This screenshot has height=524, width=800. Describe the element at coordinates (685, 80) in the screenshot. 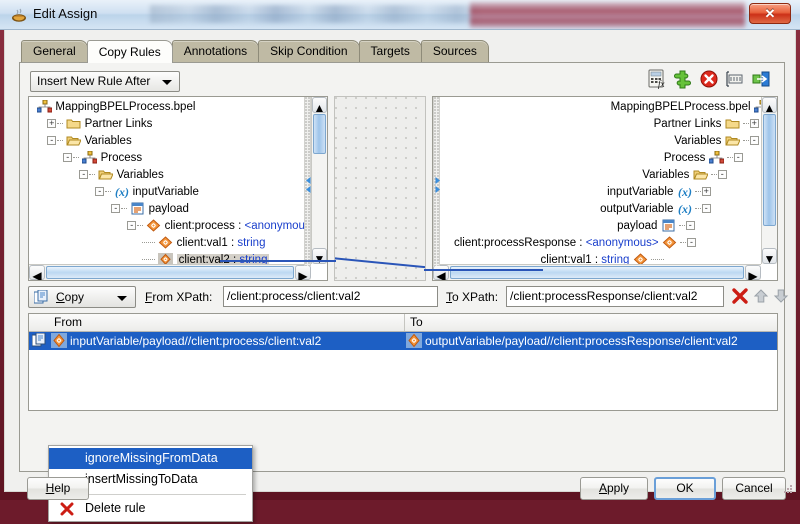

I see `insert-extension-icon` at that location.